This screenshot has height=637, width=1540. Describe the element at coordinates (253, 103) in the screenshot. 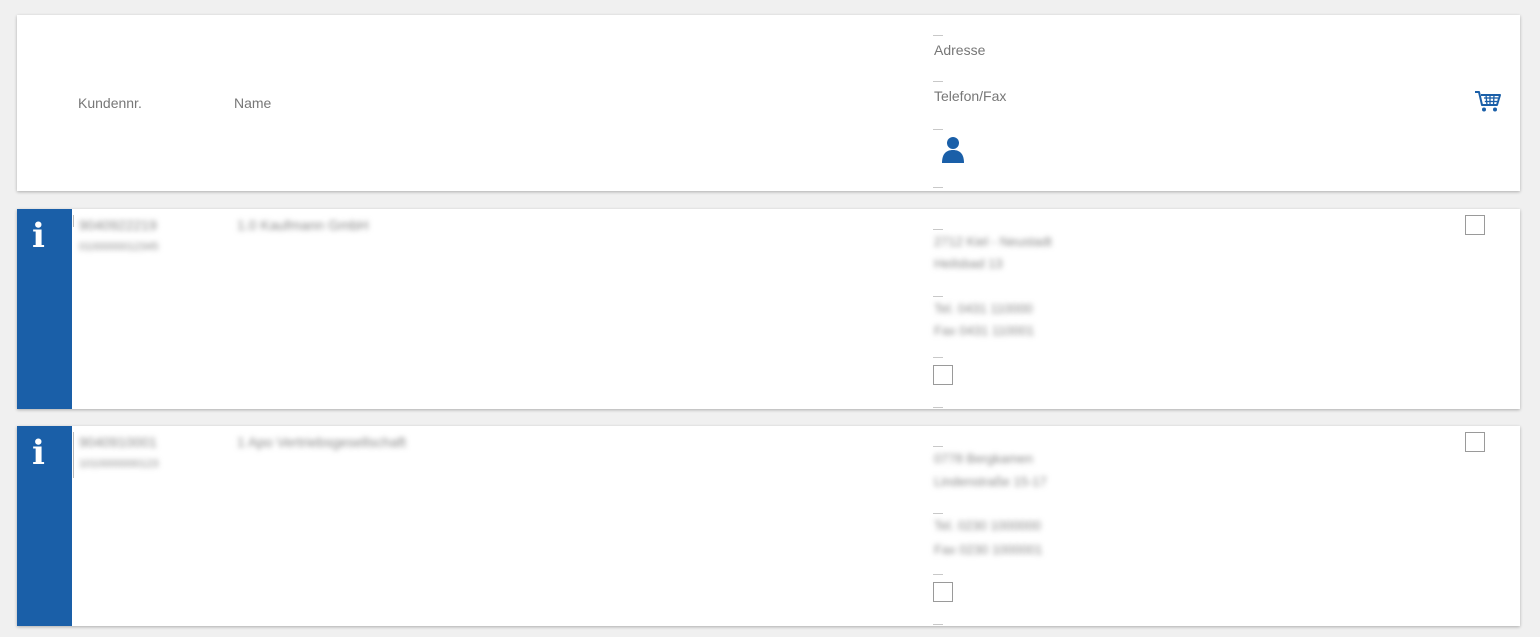

I see `column-header-name: Name` at that location.